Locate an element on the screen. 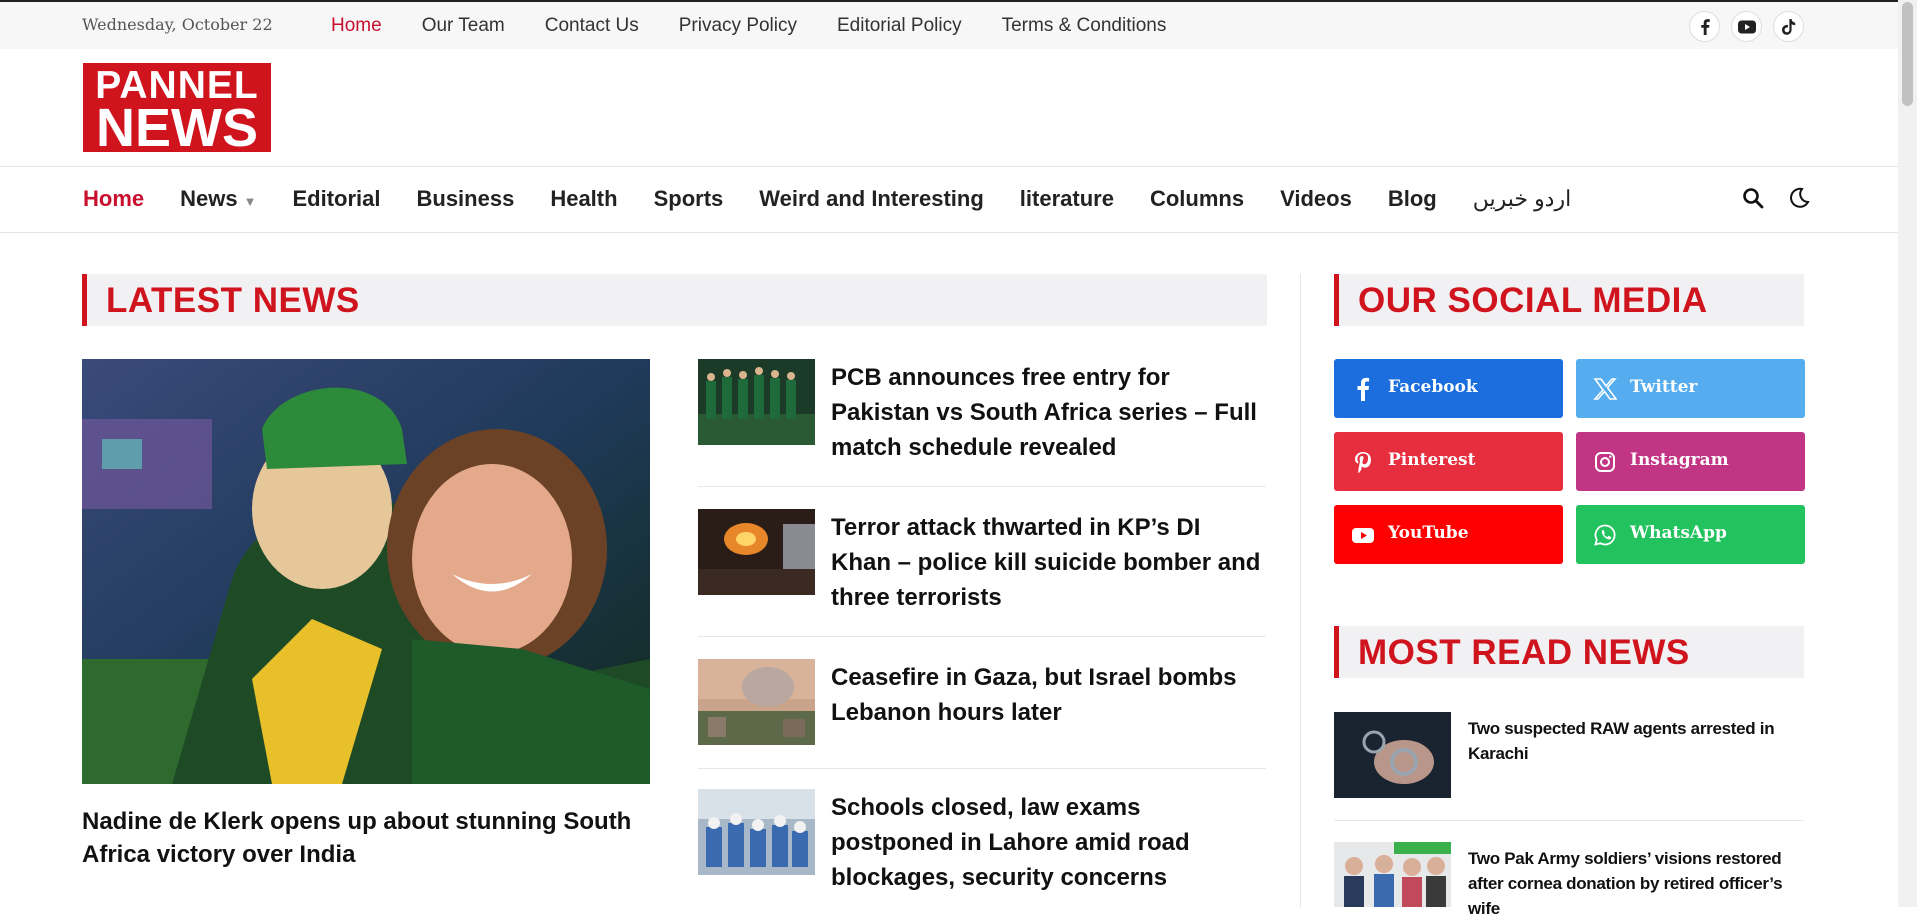  social-media-heading: OUR SOCIAL MEDIA is located at coordinates (1569, 300).